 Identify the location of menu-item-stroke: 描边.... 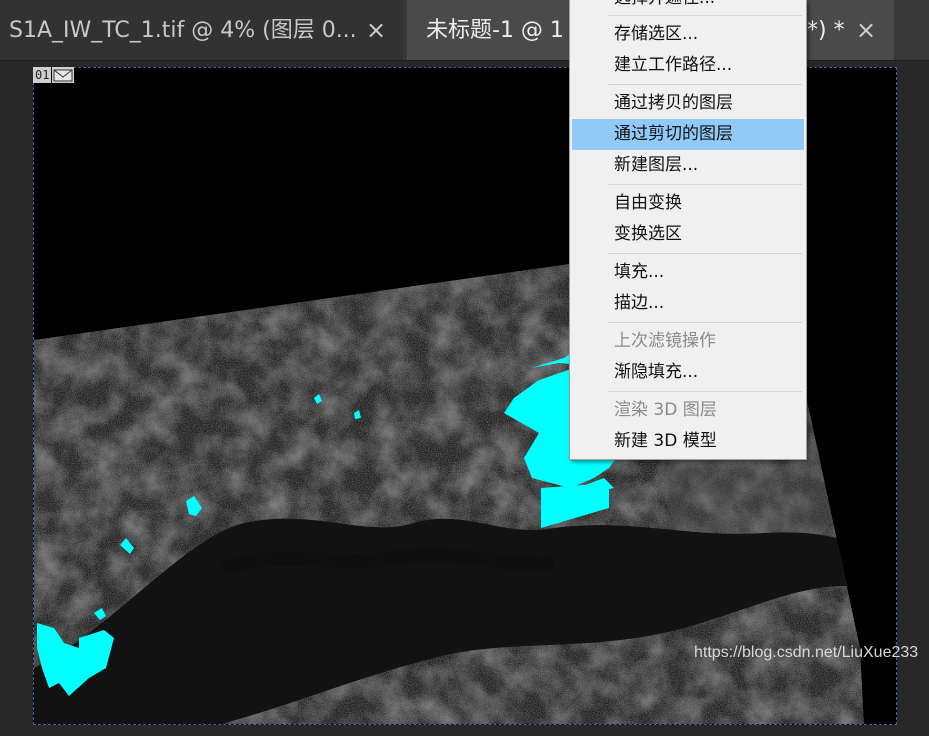
(688, 303).